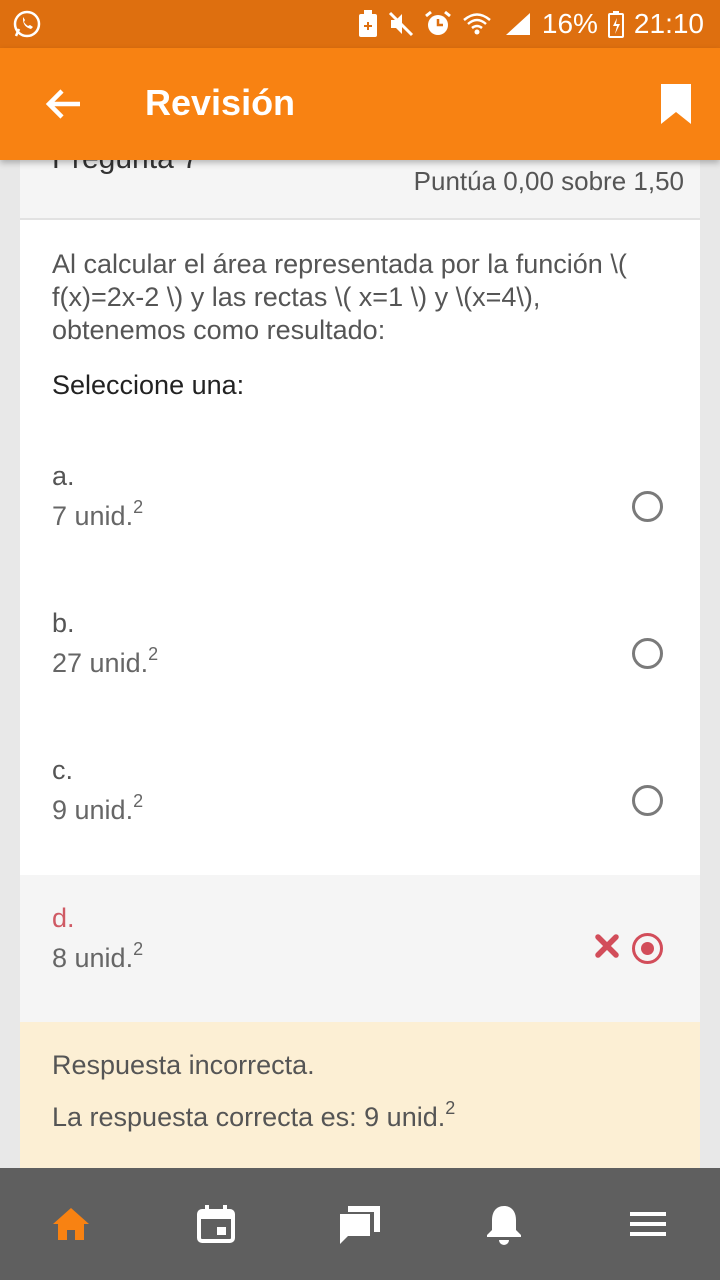 The height and width of the screenshot is (1280, 720). Describe the element at coordinates (517, 24) in the screenshot. I see `signal-icon` at that location.